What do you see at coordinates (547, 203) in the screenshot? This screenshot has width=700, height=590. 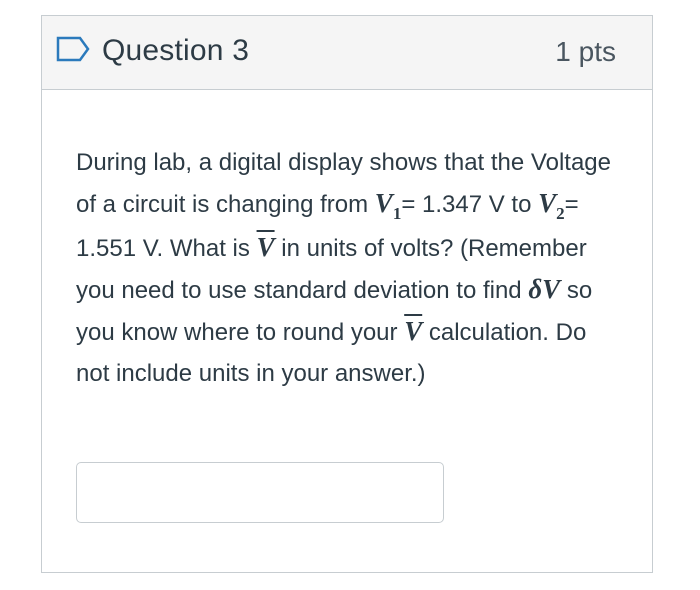 I see `math-v2: V` at bounding box center [547, 203].